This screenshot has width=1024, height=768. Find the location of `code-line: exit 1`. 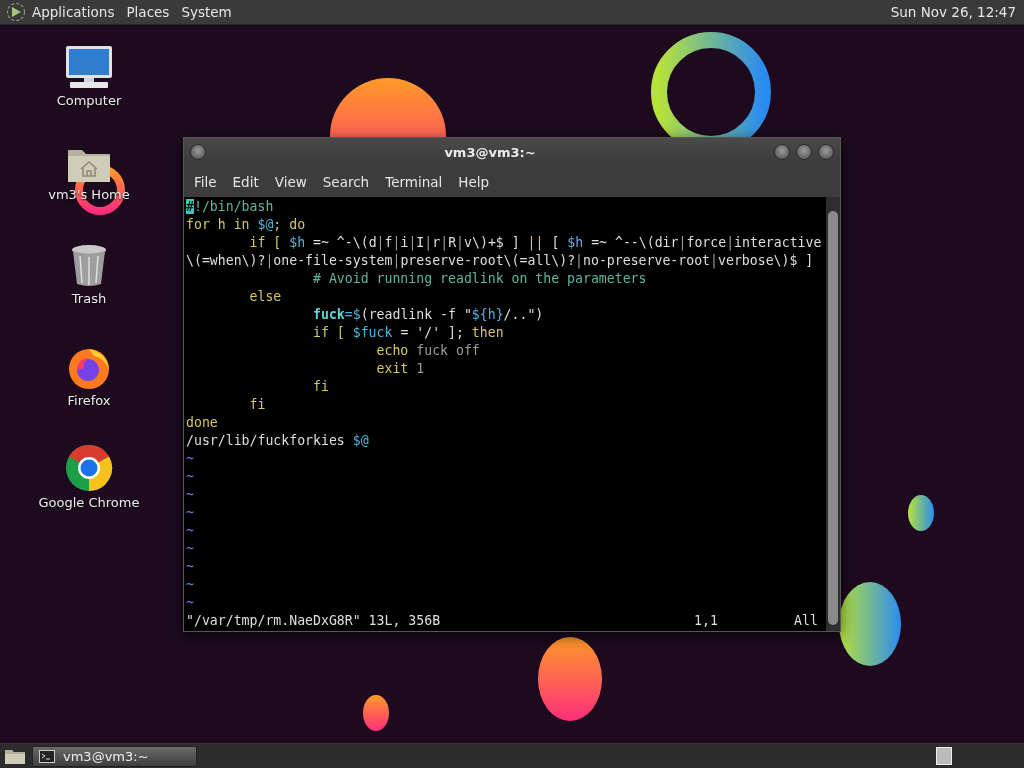

code-line: exit 1 is located at coordinates (400, 369).